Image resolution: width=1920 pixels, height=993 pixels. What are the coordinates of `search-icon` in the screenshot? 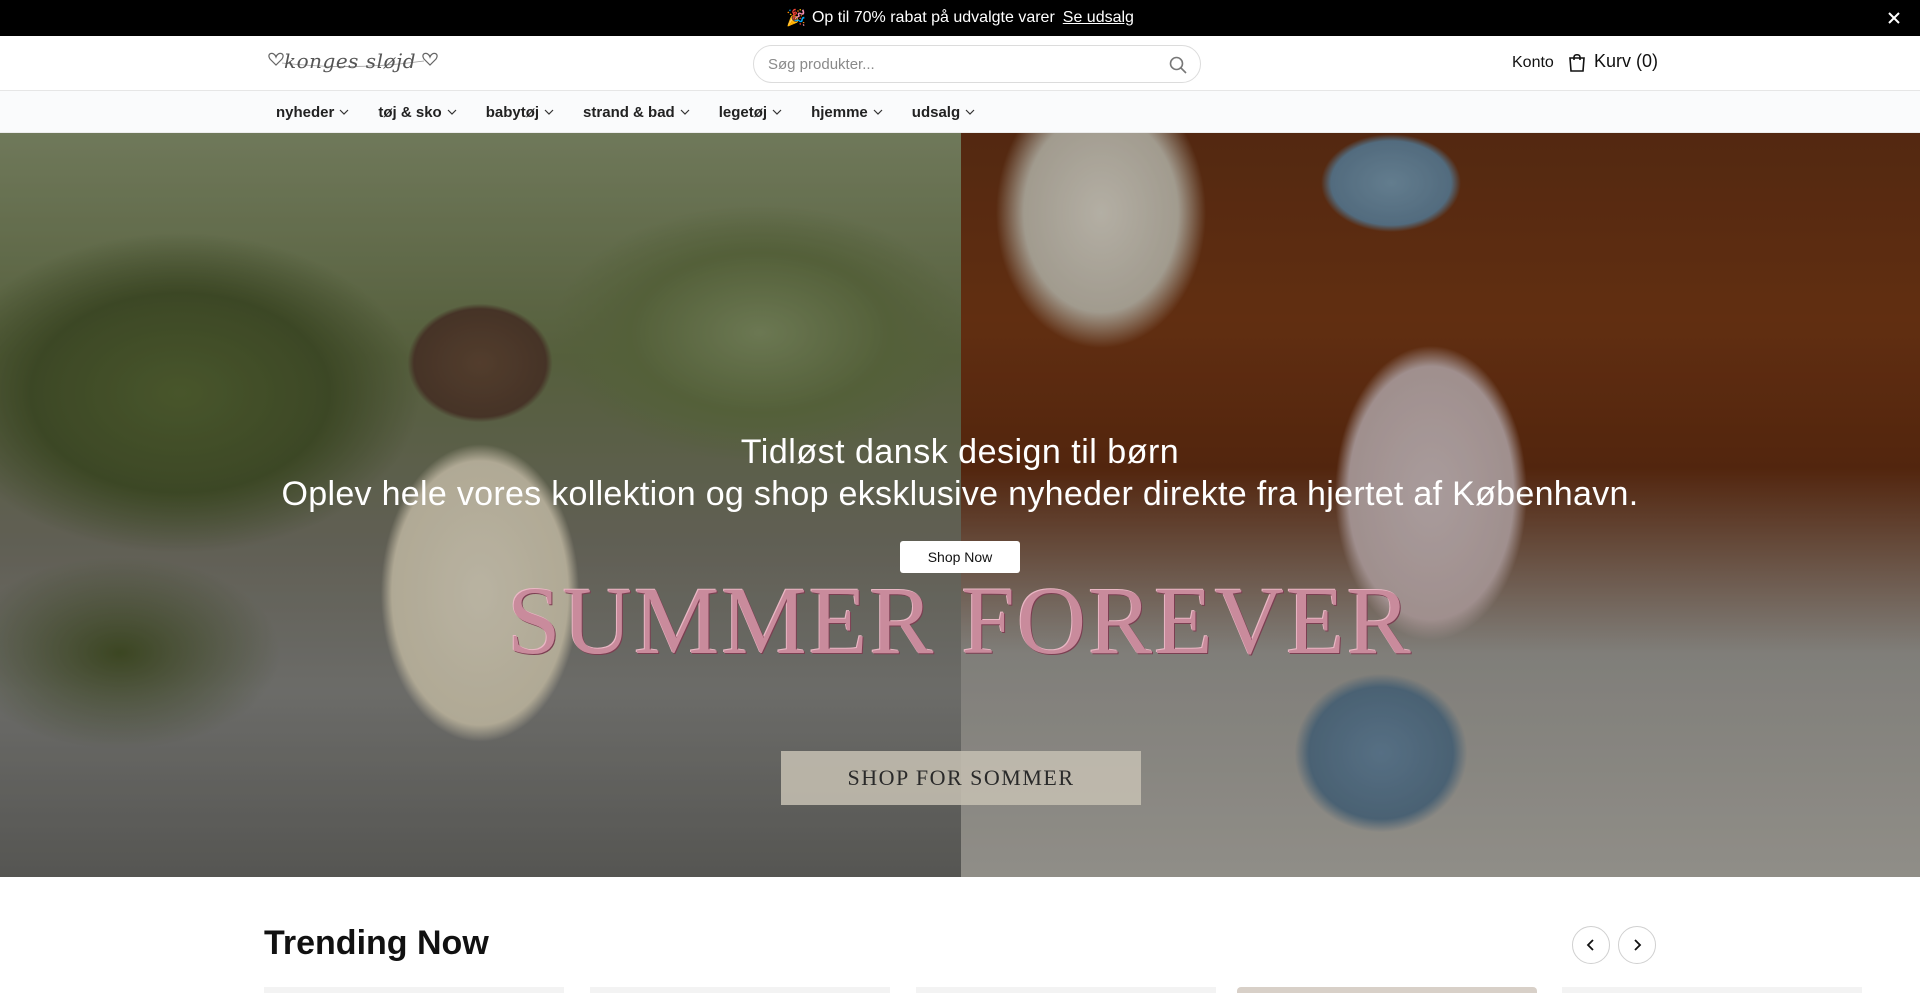 It's located at (1178, 65).